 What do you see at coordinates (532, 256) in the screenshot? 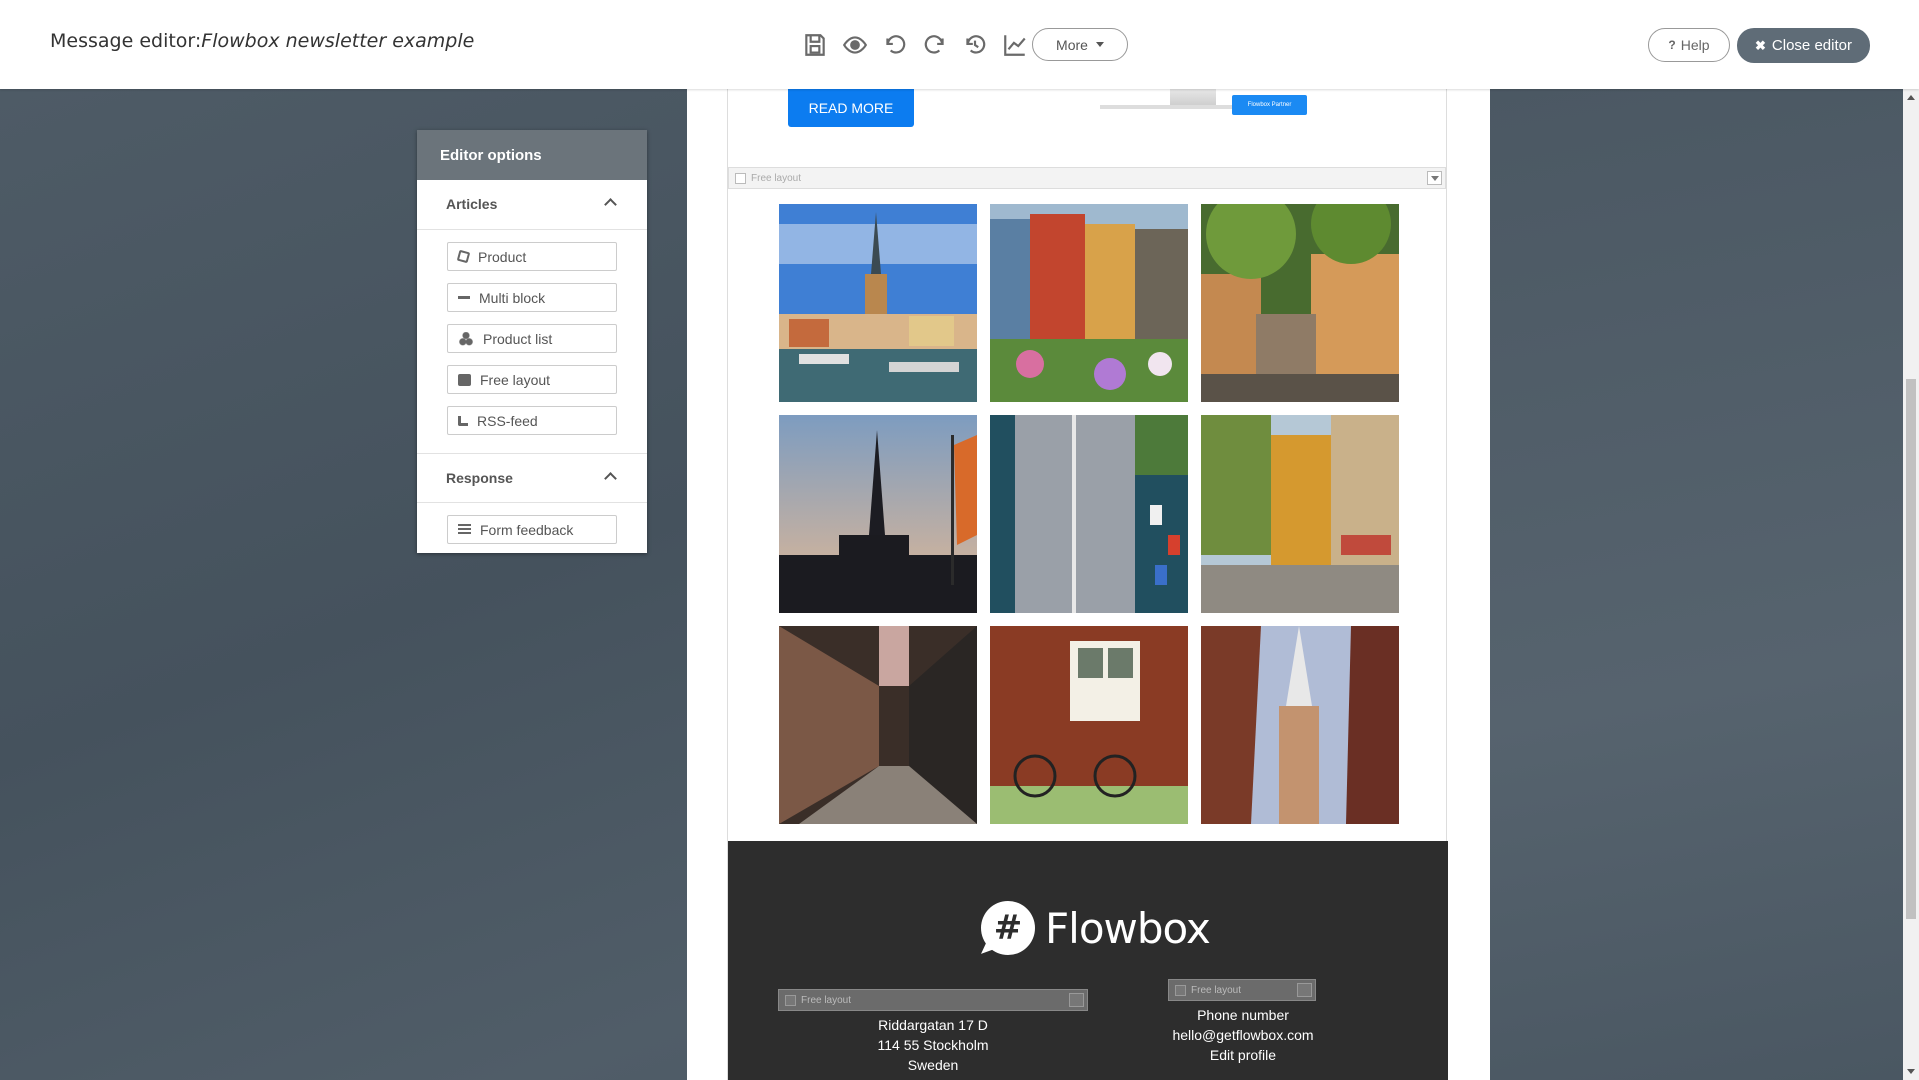
I see `article-item-product: Product` at bounding box center [532, 256].